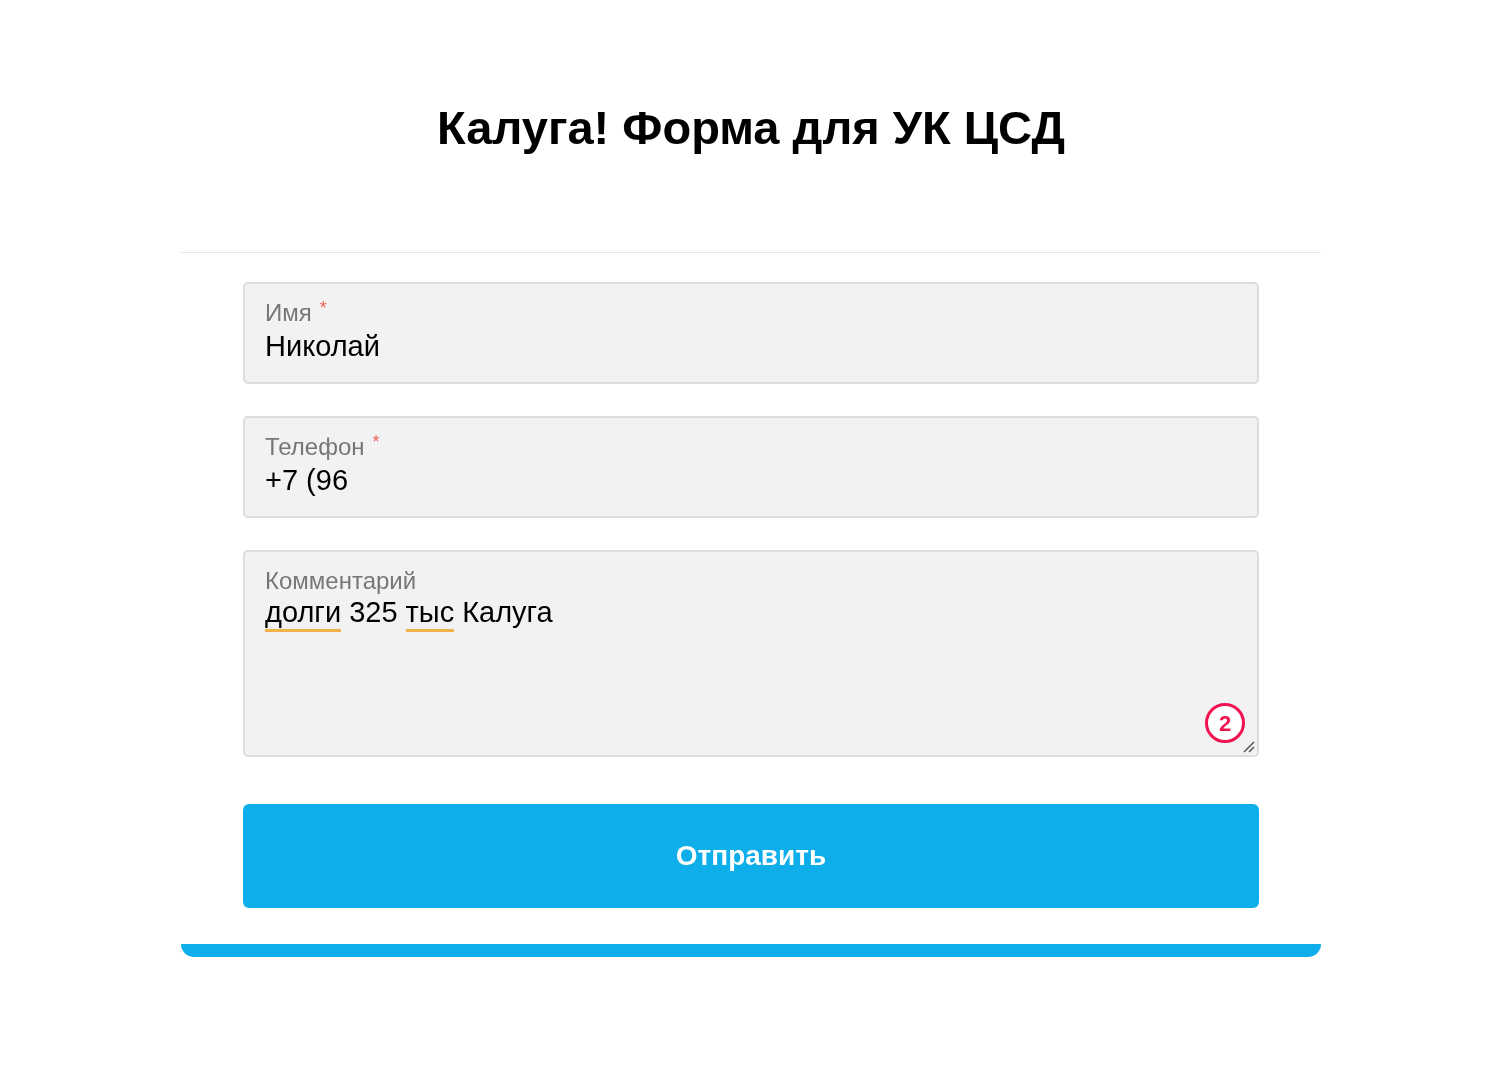 This screenshot has width=1502, height=1080. Describe the element at coordinates (373, 613) in the screenshot. I see `comment-word: 325` at that location.